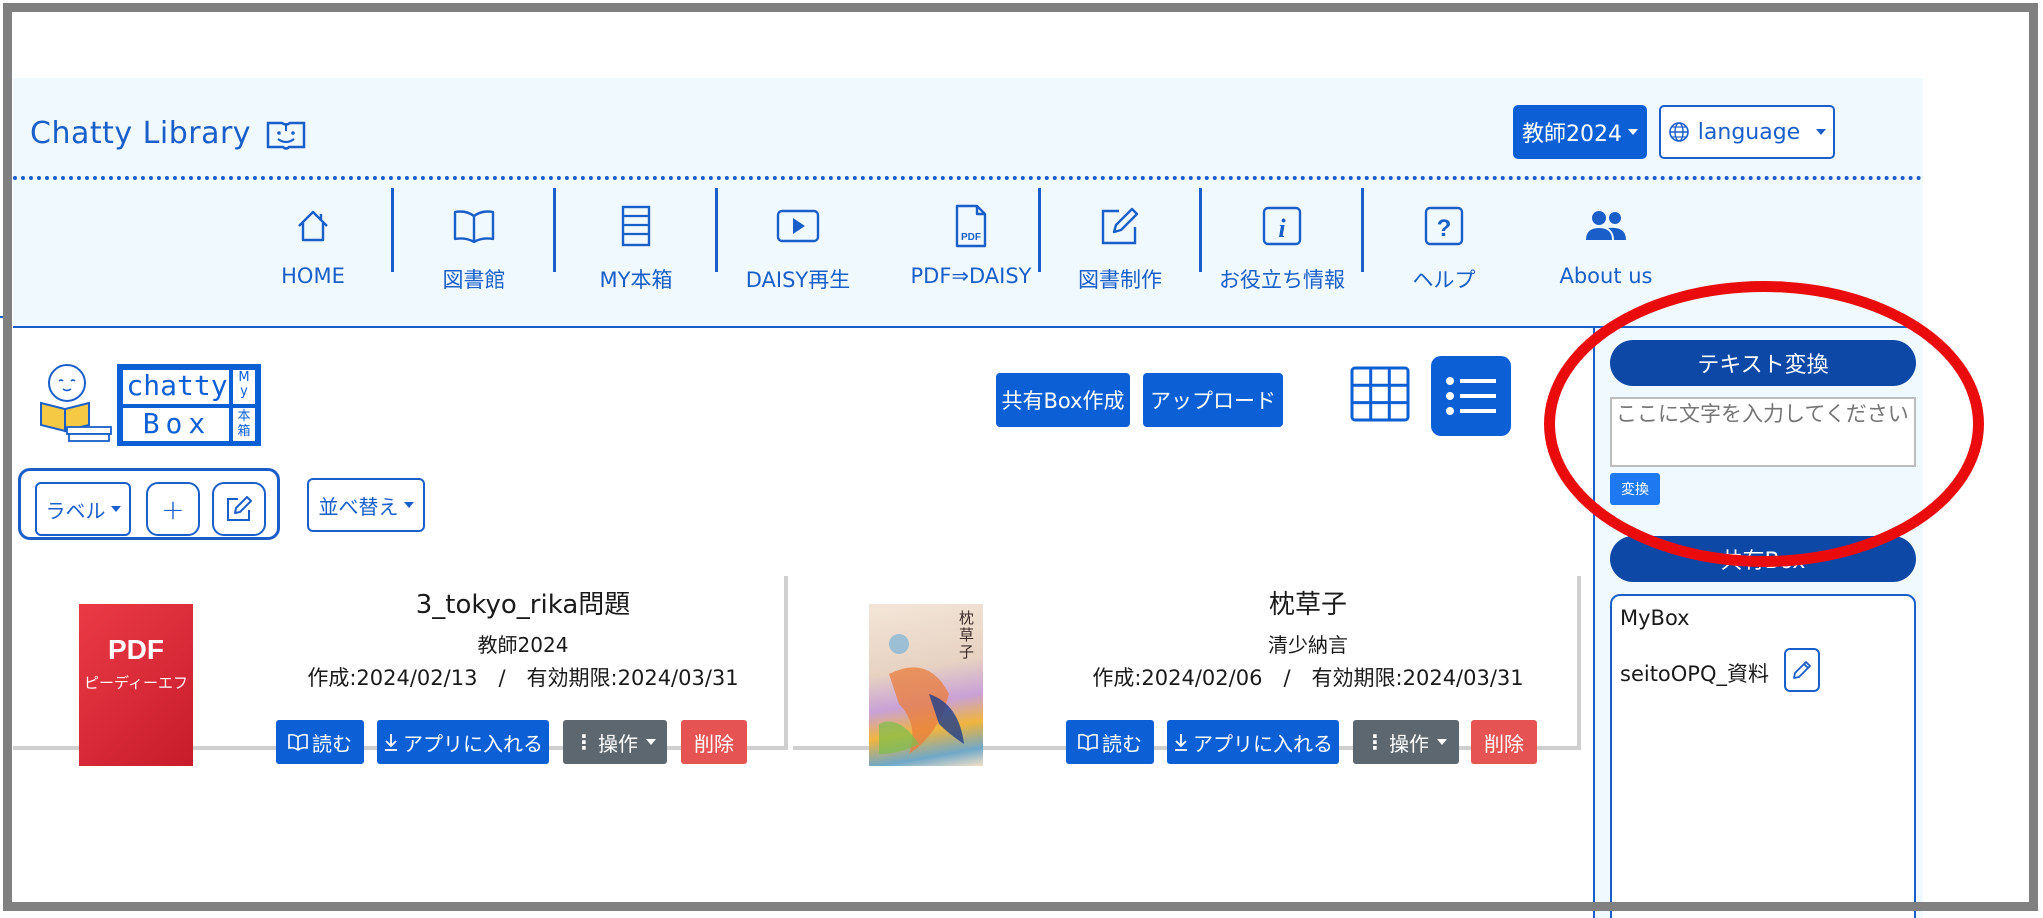  I want to click on grid-view-button, so click(1380, 394).